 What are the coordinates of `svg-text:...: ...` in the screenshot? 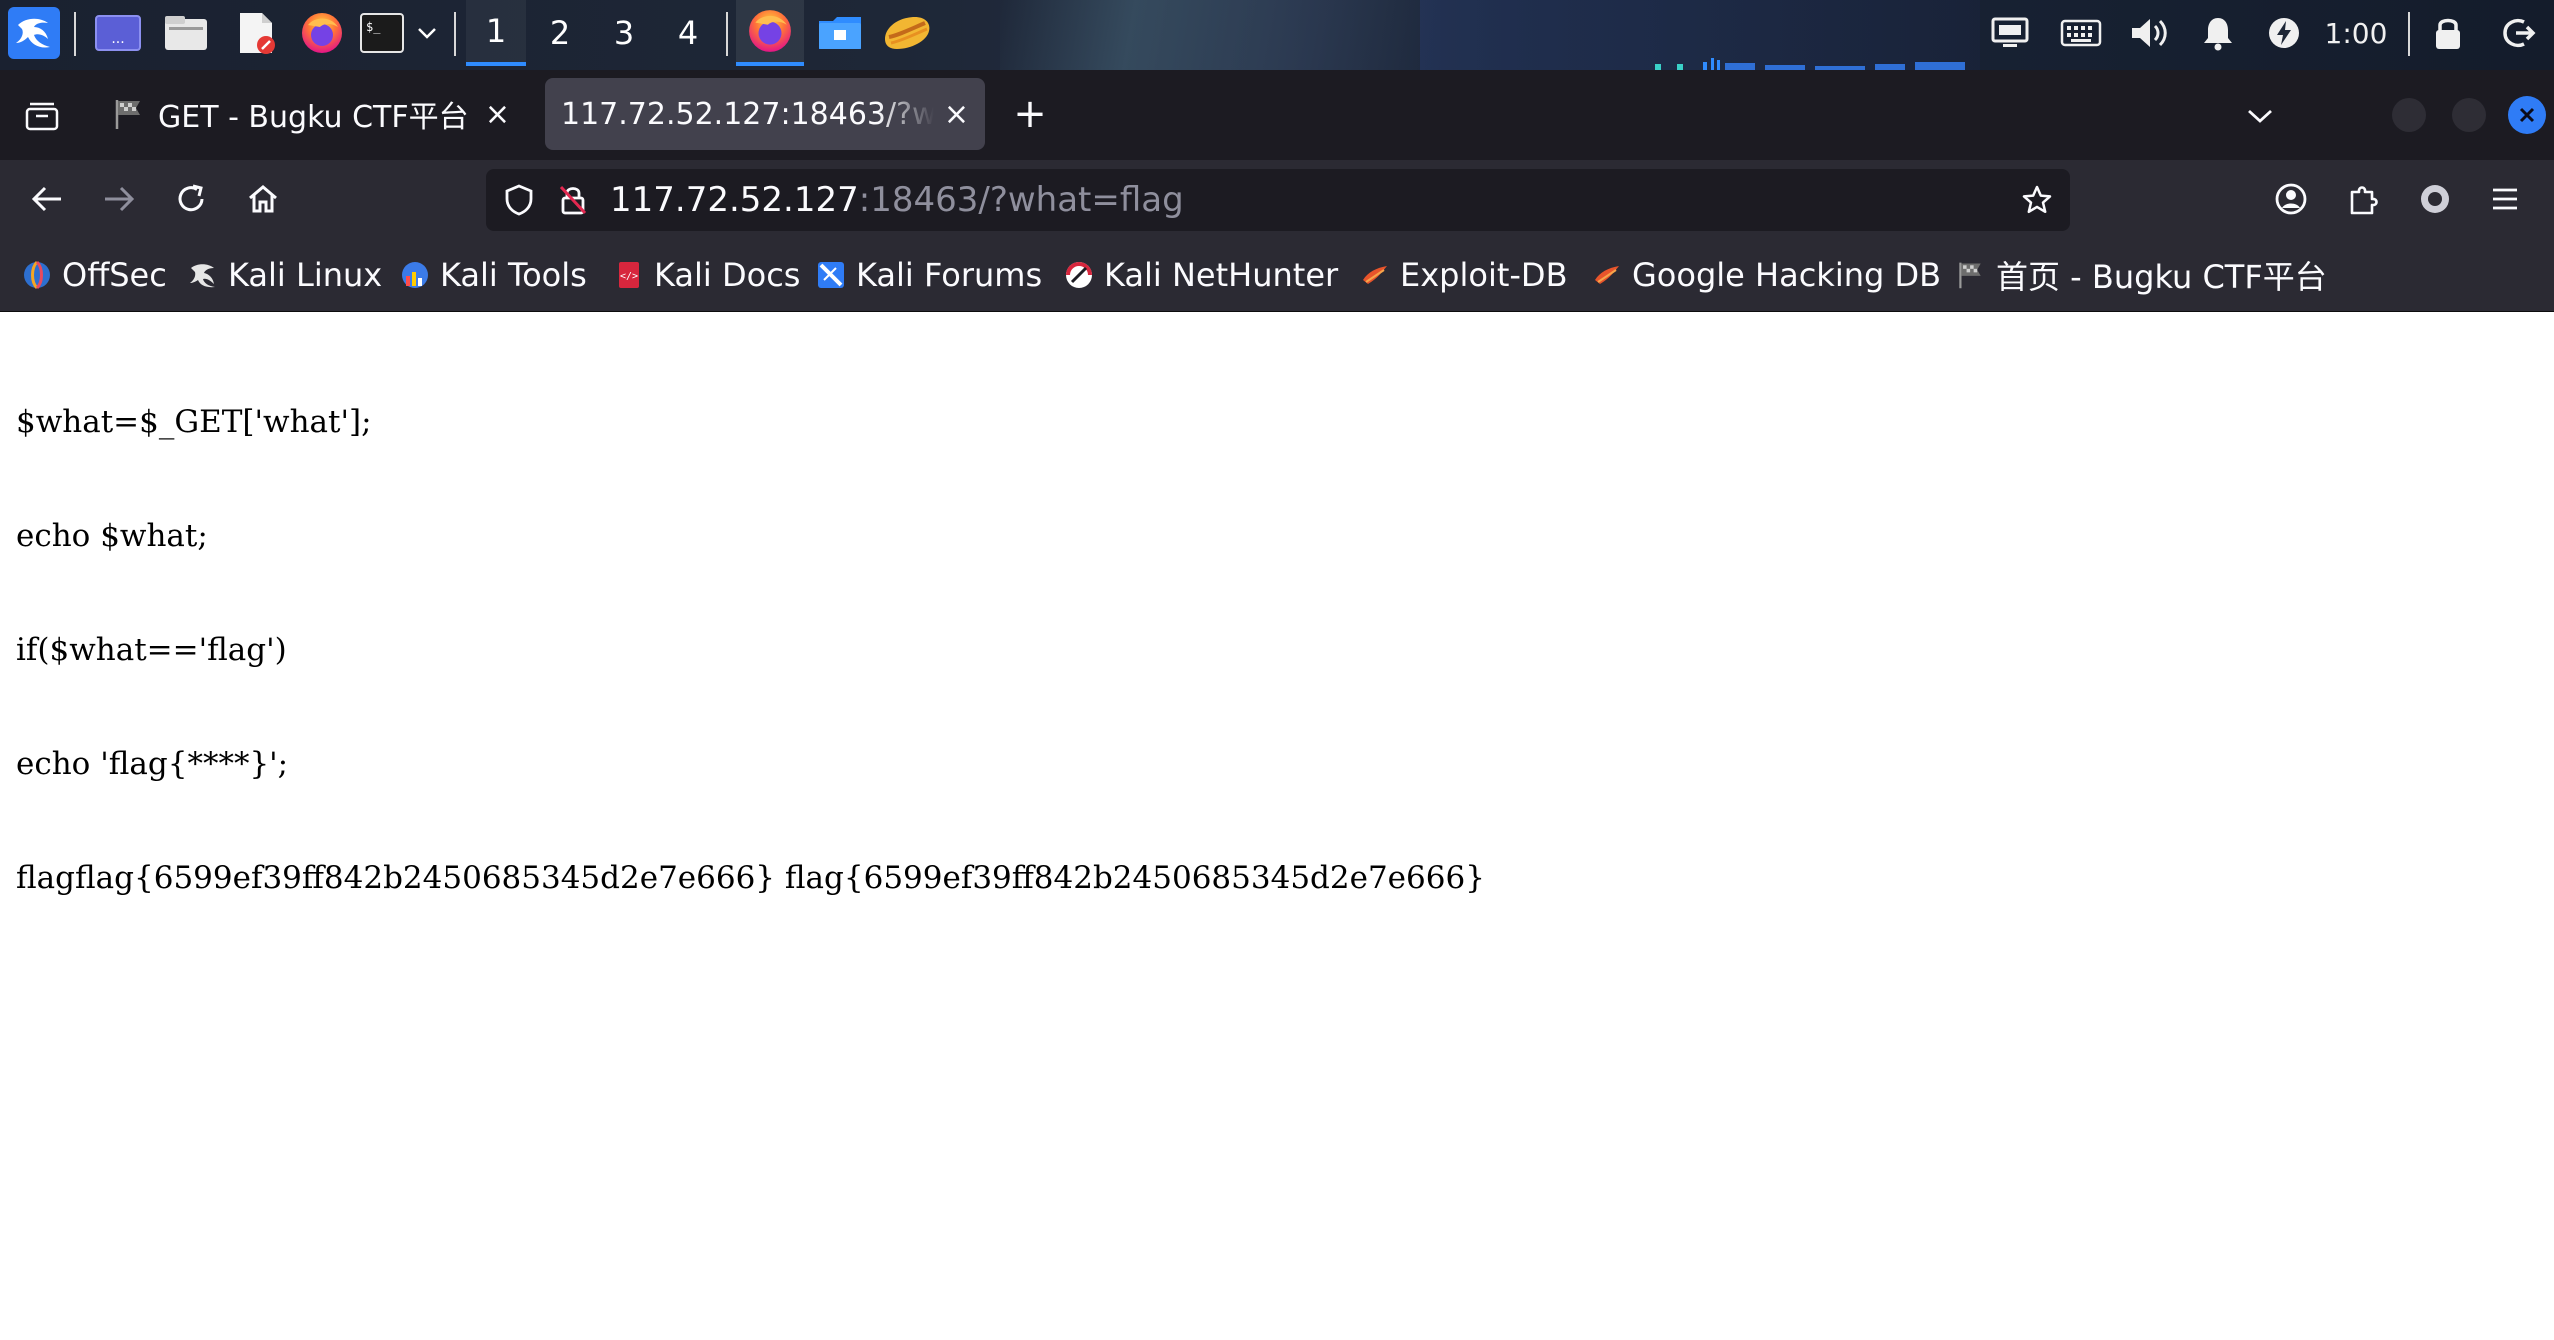 It's located at (117, 39).